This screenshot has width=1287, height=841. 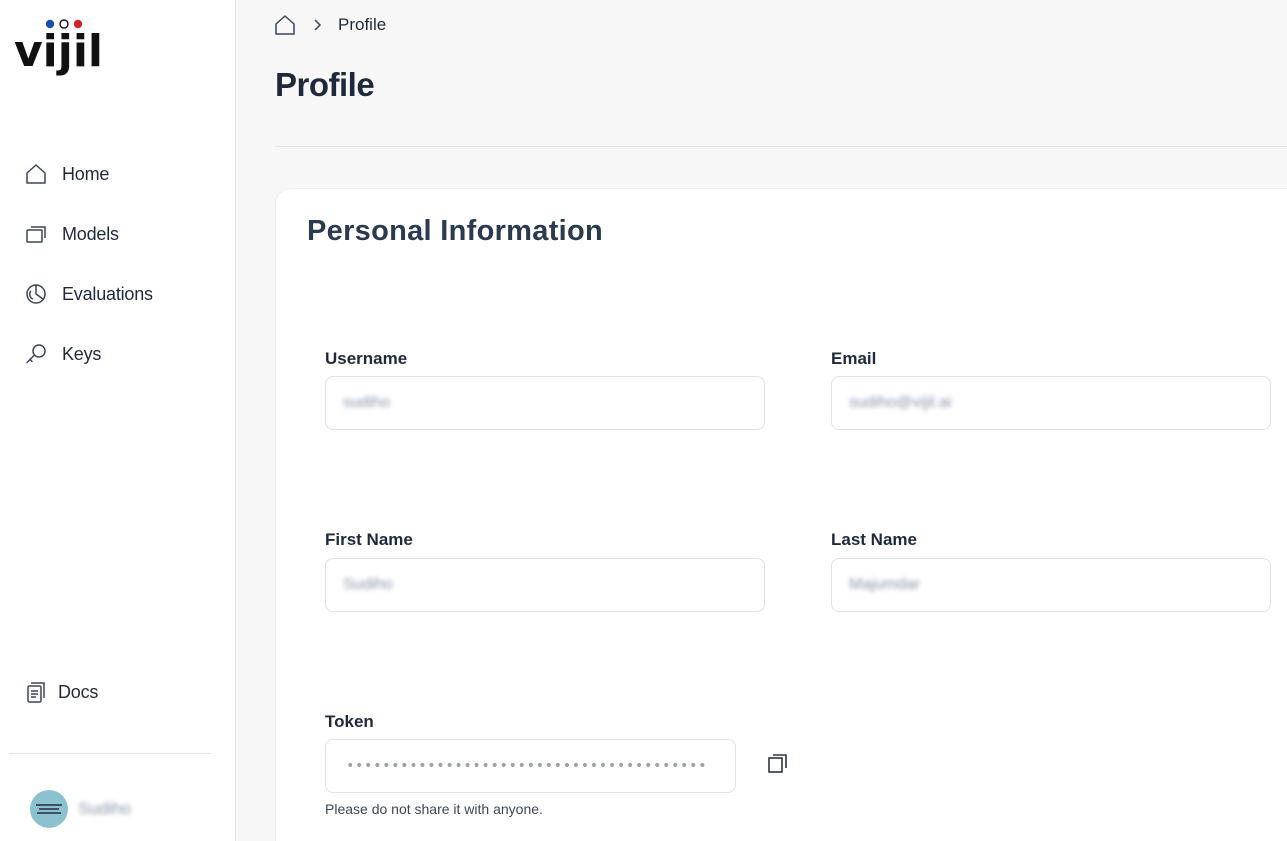 What do you see at coordinates (90, 233) in the screenshot?
I see `sidebar-item-label: Models` at bounding box center [90, 233].